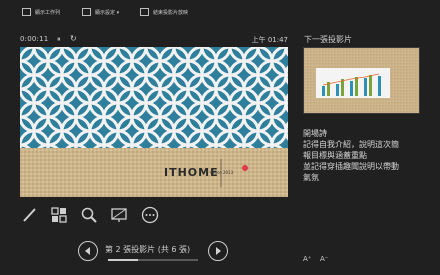 This screenshot has height=275, width=440. I want to click on zoom-icon, so click(89, 215).